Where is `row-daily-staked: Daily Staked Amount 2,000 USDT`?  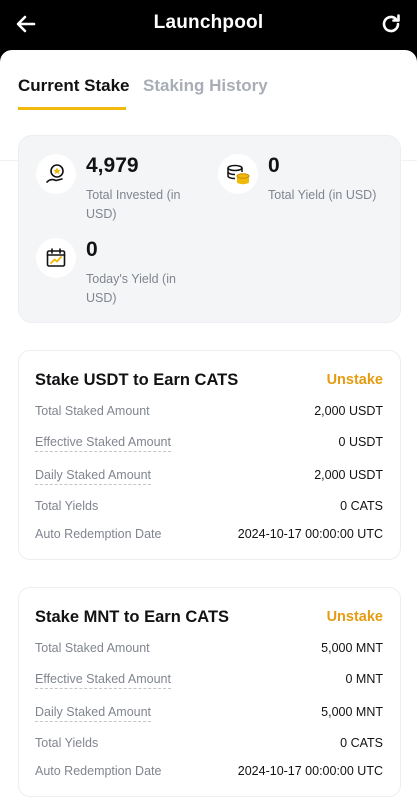
row-daily-staked: Daily Staked Amount 2,000 USDT is located at coordinates (209, 478).